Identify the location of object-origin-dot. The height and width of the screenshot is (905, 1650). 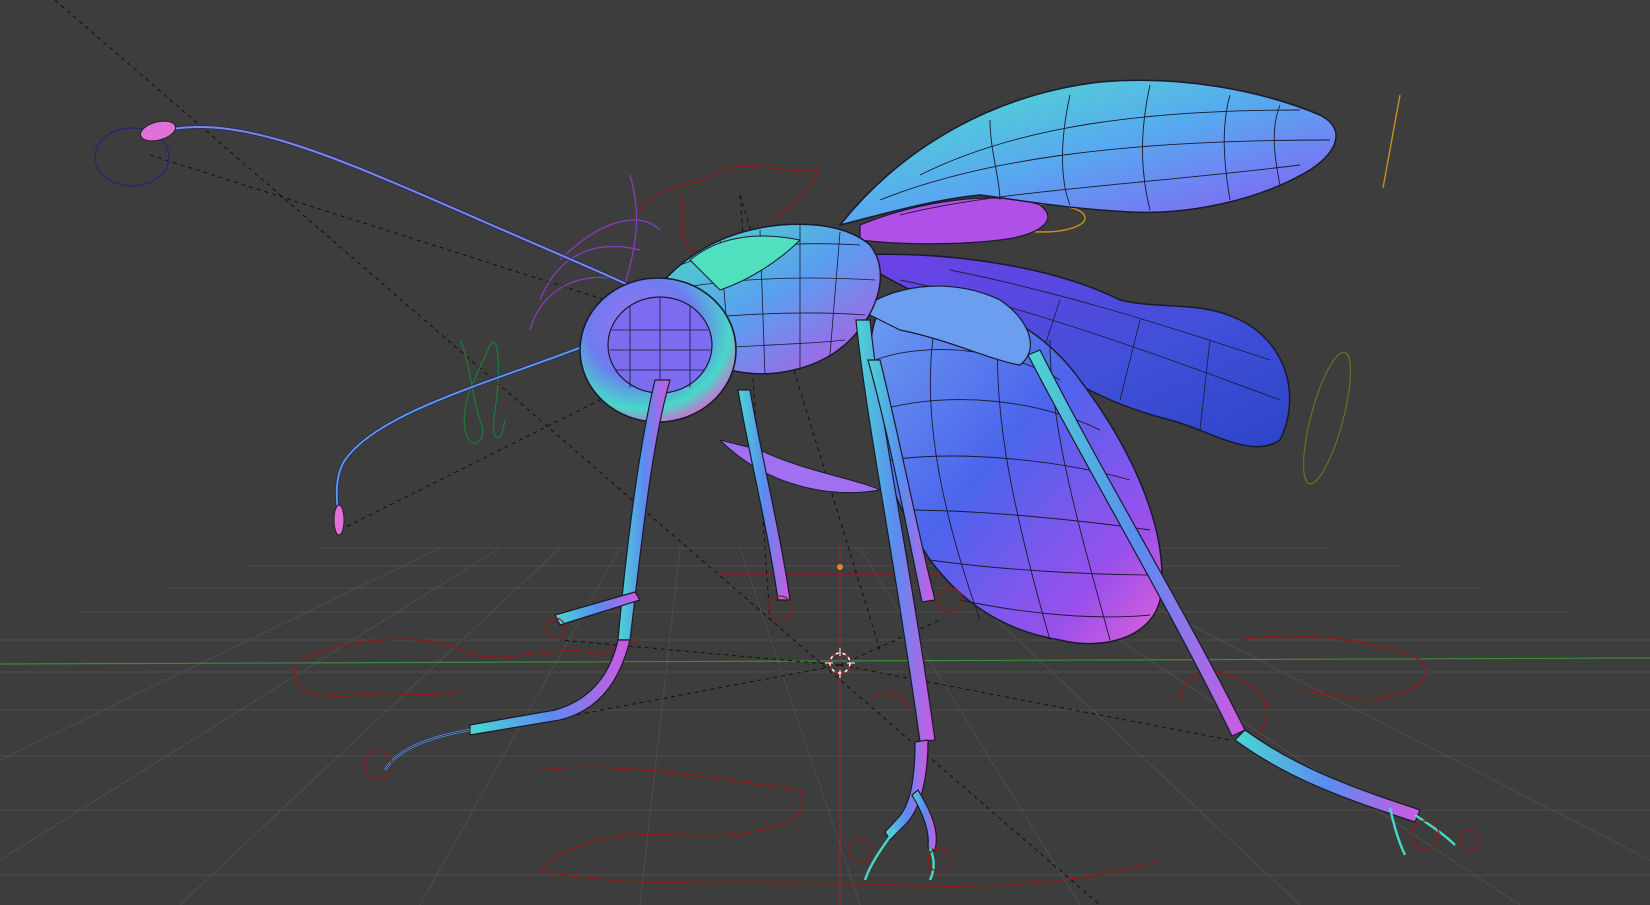
(840, 567).